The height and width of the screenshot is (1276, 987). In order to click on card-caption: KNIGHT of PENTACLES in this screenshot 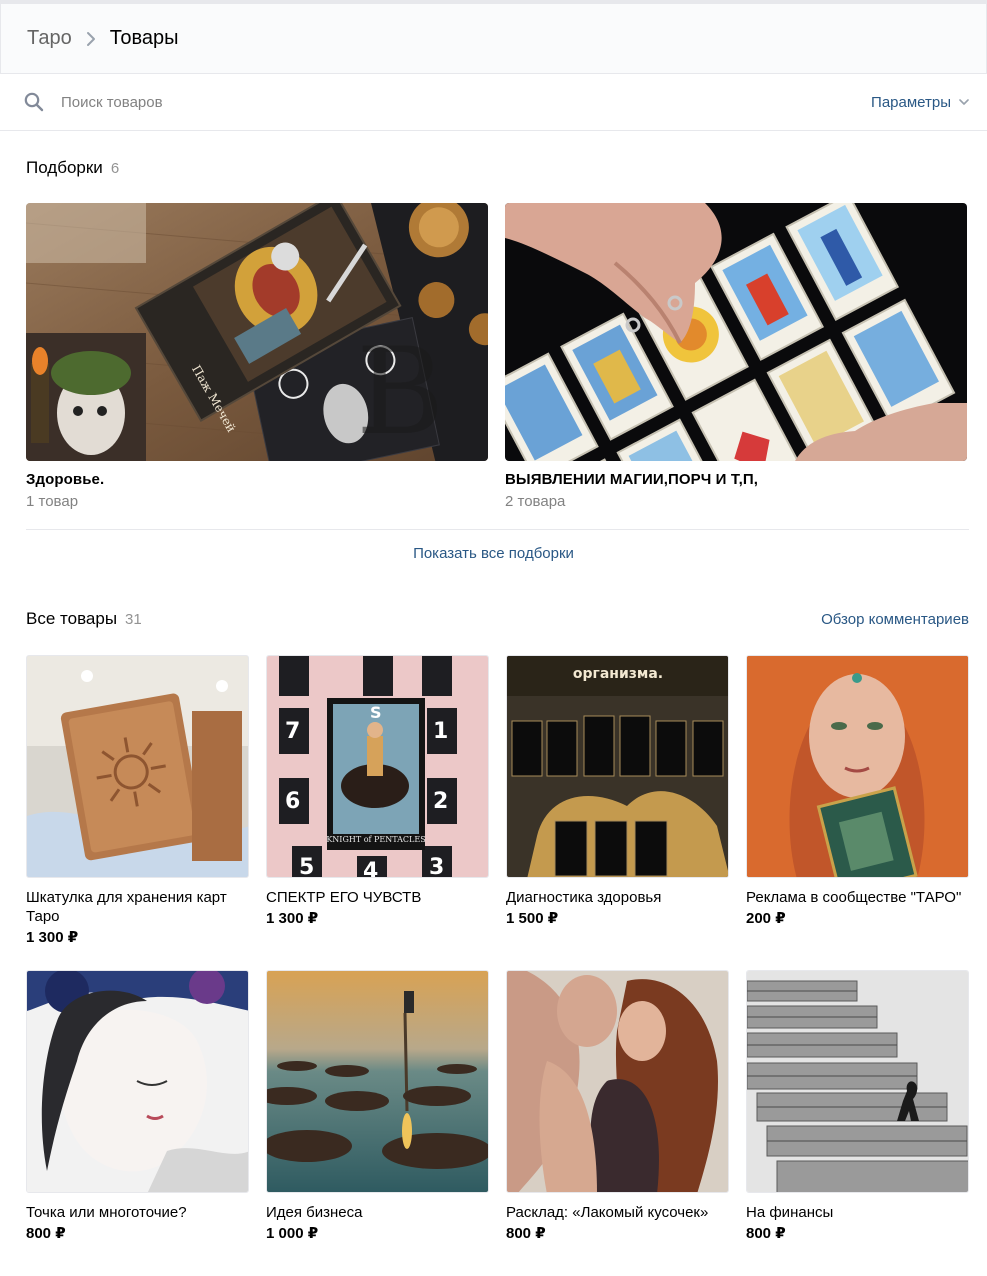, I will do `click(375, 839)`.